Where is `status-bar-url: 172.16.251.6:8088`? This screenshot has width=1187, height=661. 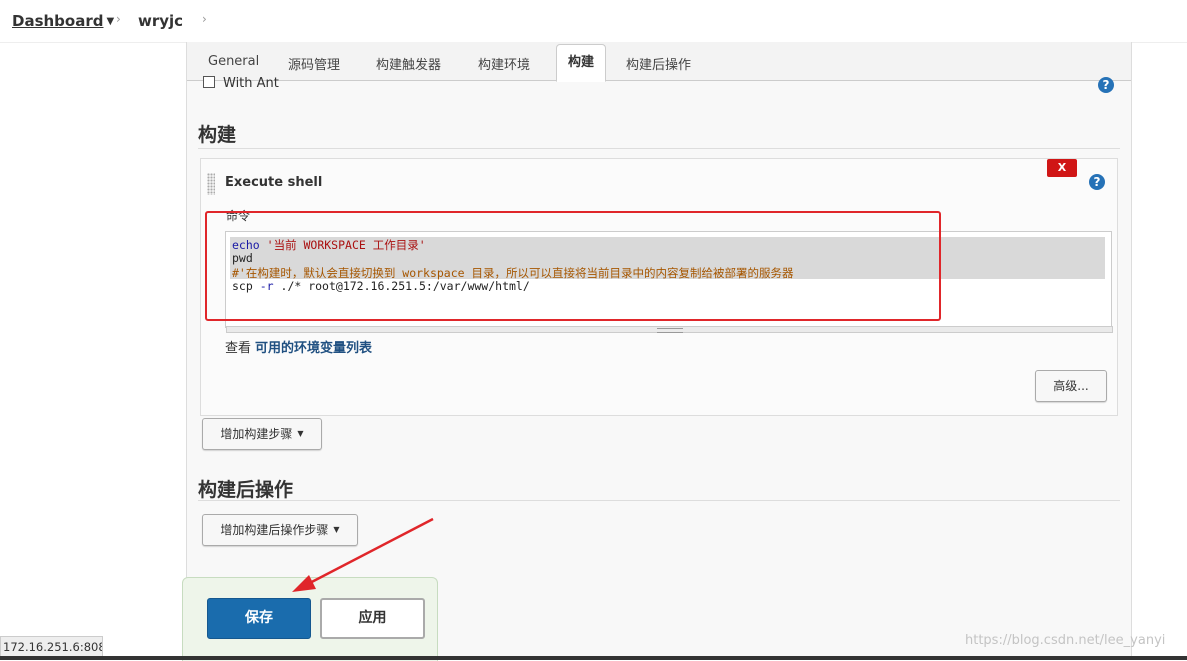
status-bar-url: 172.16.251.6:8088 is located at coordinates (51, 647).